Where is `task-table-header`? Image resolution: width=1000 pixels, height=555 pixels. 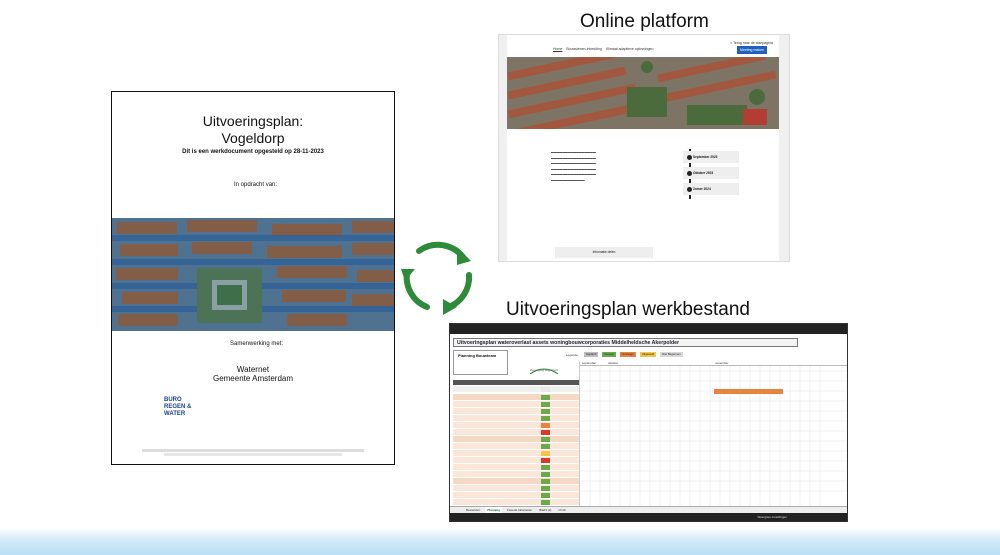 task-table-header is located at coordinates (516, 382).